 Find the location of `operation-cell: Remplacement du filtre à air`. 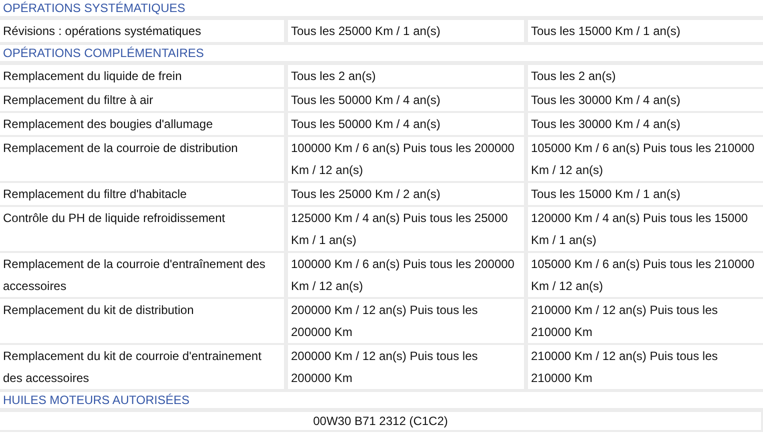

operation-cell: Remplacement du filtre à air is located at coordinates (142, 100).